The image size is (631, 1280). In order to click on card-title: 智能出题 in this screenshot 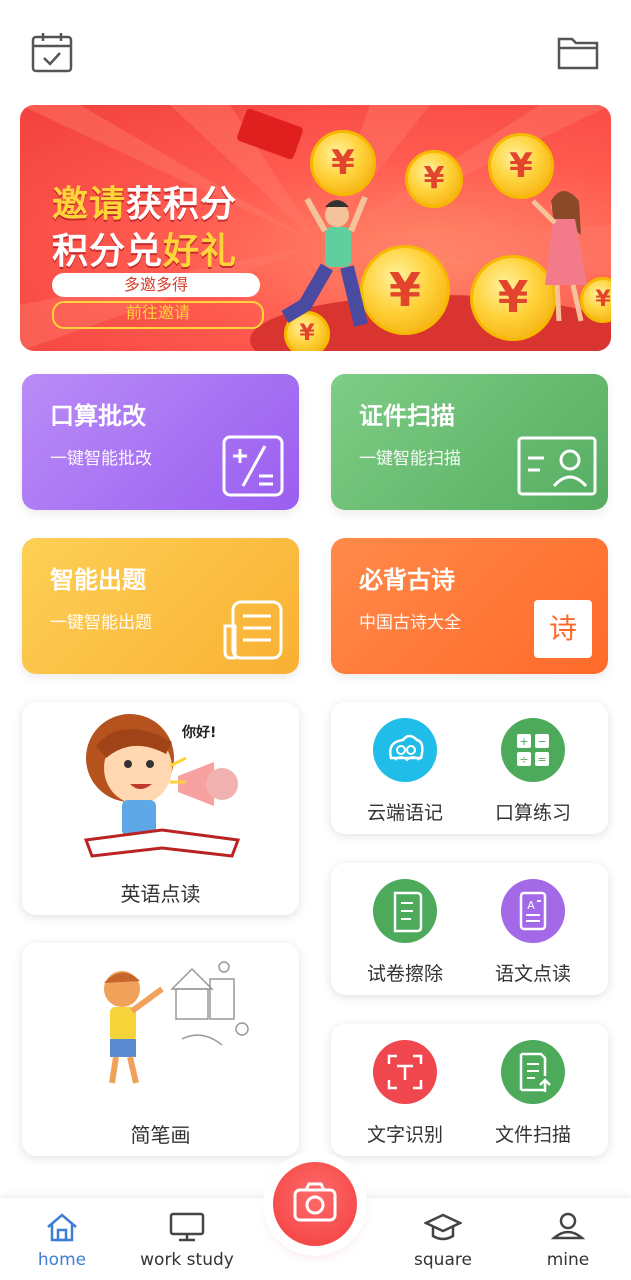, I will do `click(98, 580)`.